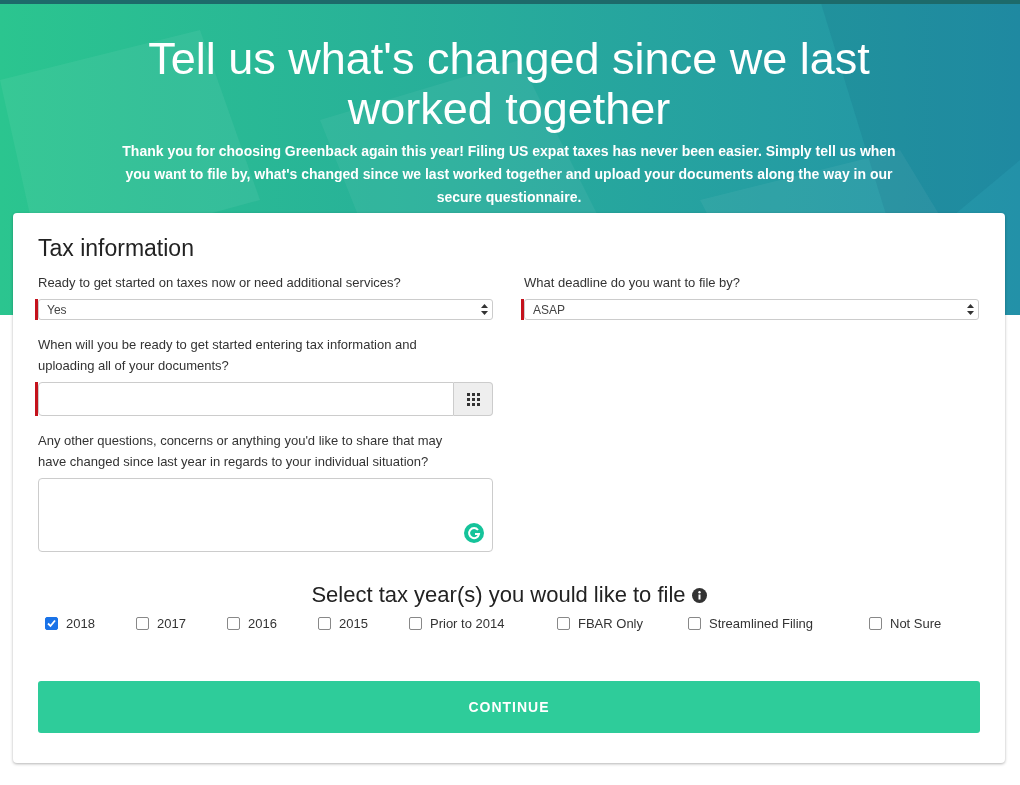  I want to click on year-checkbox: Streamlined Filing, so click(778, 623).